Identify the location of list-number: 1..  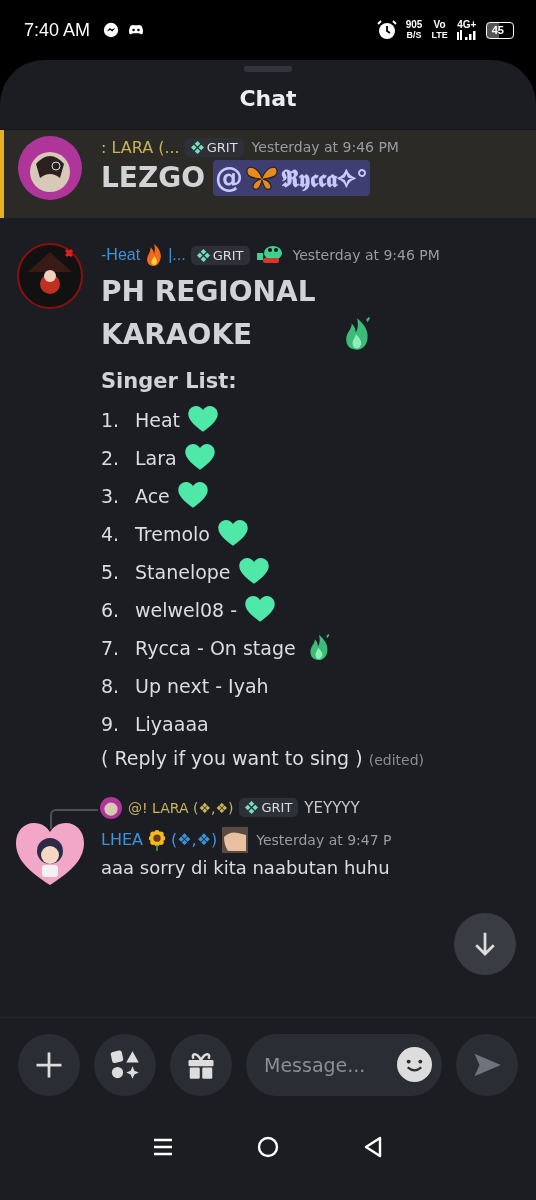
(111, 419).